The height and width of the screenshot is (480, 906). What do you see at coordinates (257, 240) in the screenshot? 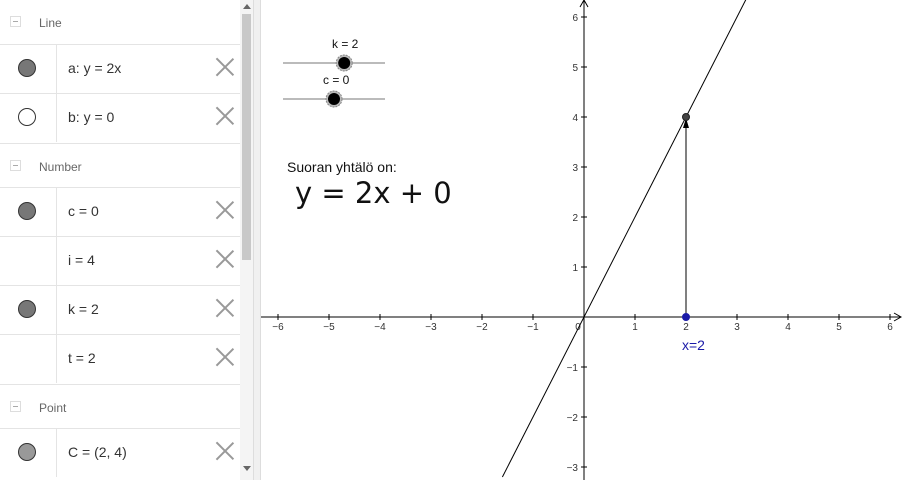
I see `panel-divider` at bounding box center [257, 240].